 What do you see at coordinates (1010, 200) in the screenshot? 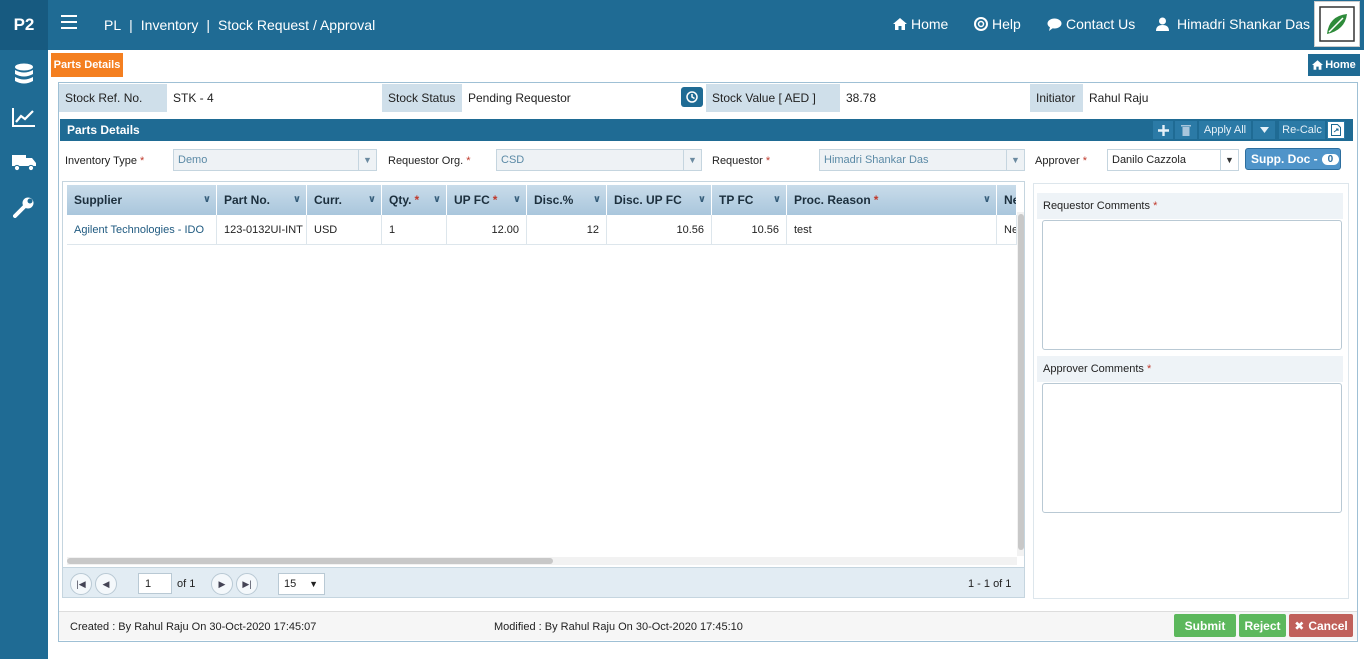
I see `column-header-label: Ne` at bounding box center [1010, 200].